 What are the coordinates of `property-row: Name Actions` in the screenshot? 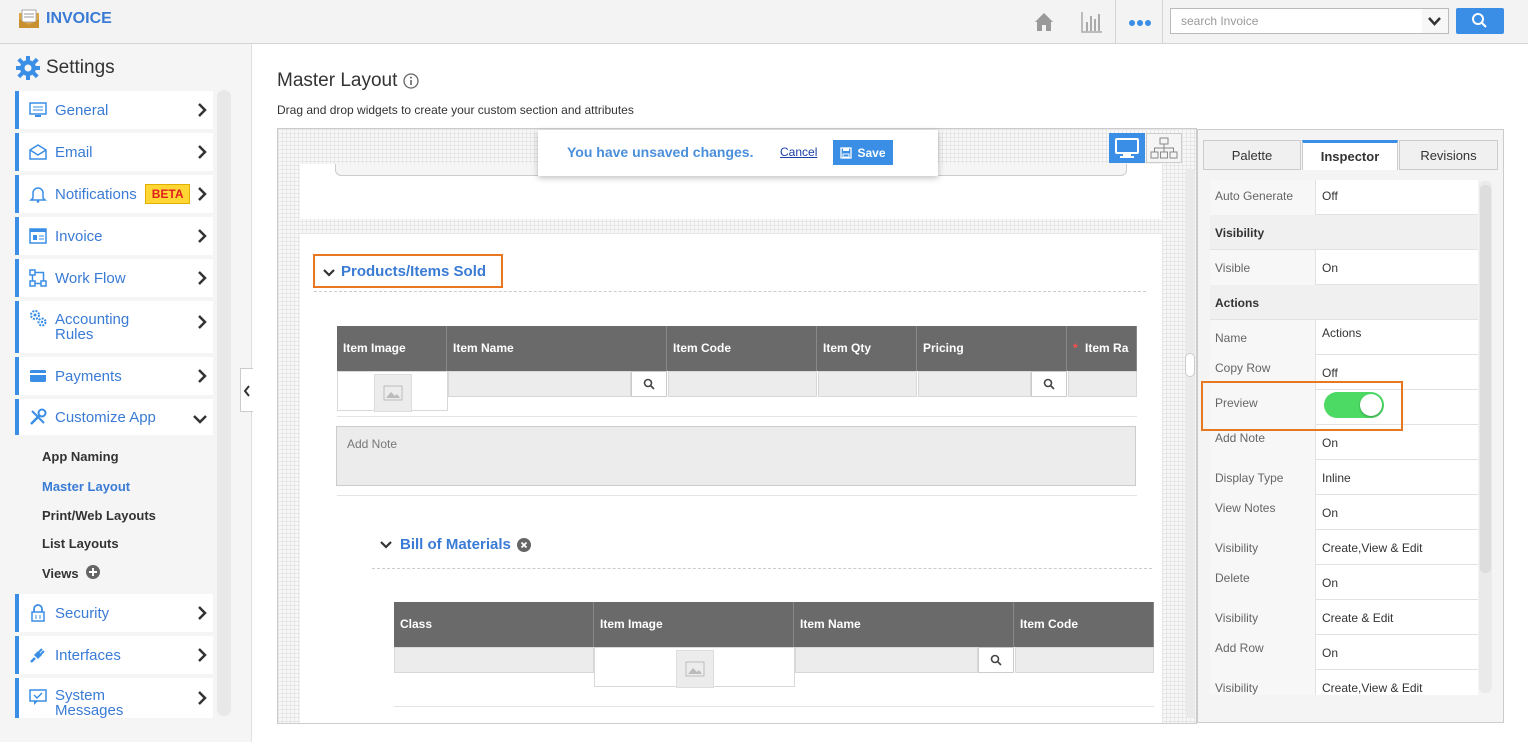 It's located at (1344, 337).